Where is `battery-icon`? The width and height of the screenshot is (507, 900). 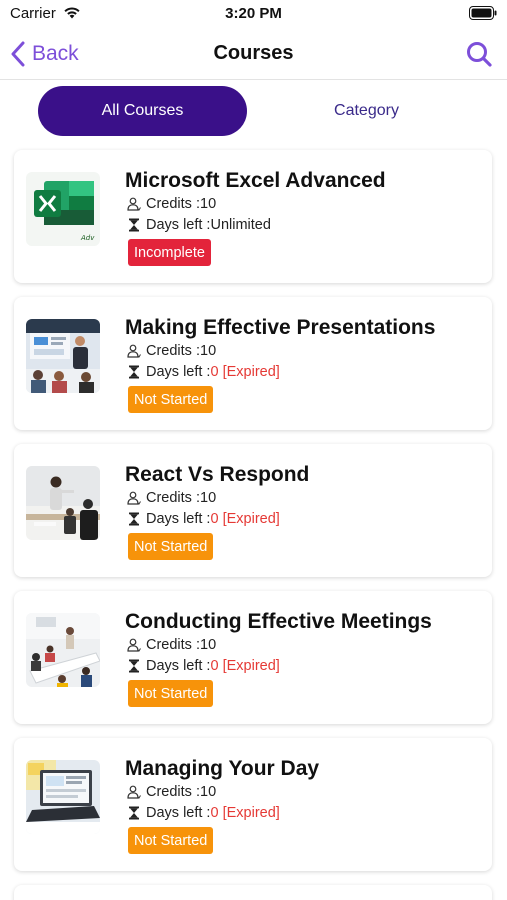 battery-icon is located at coordinates (483, 13).